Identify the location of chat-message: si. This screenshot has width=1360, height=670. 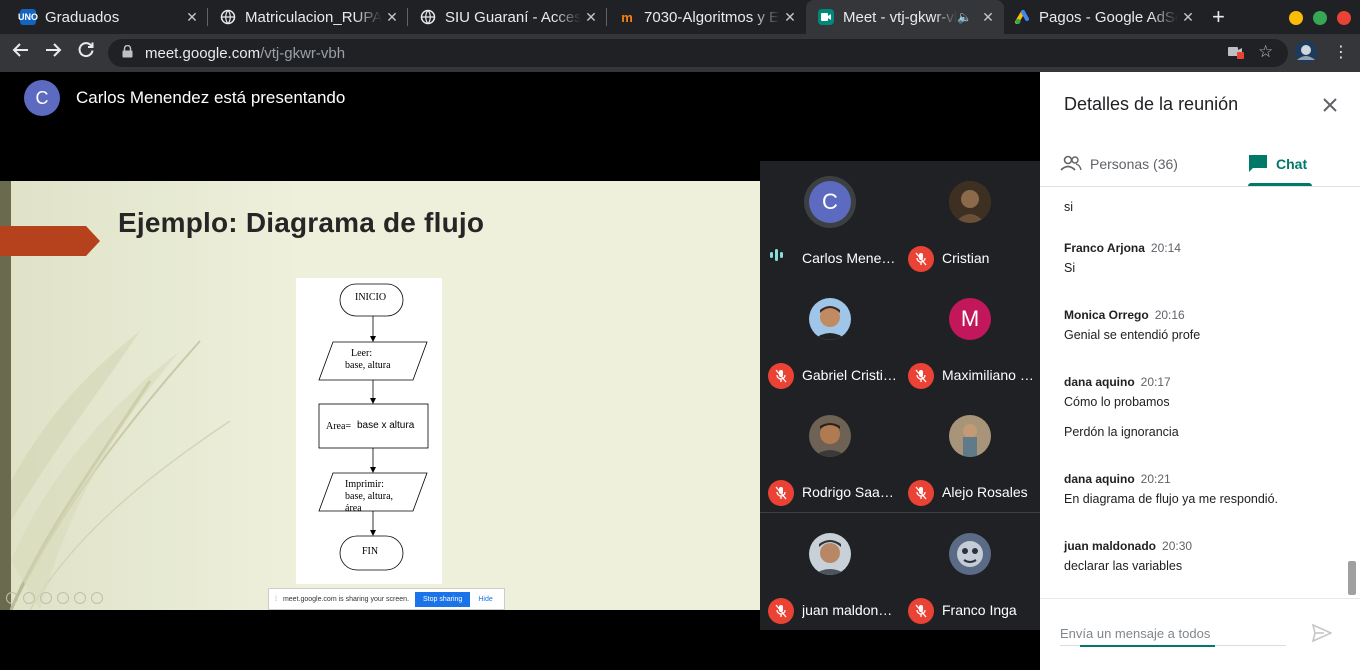
(1199, 204).